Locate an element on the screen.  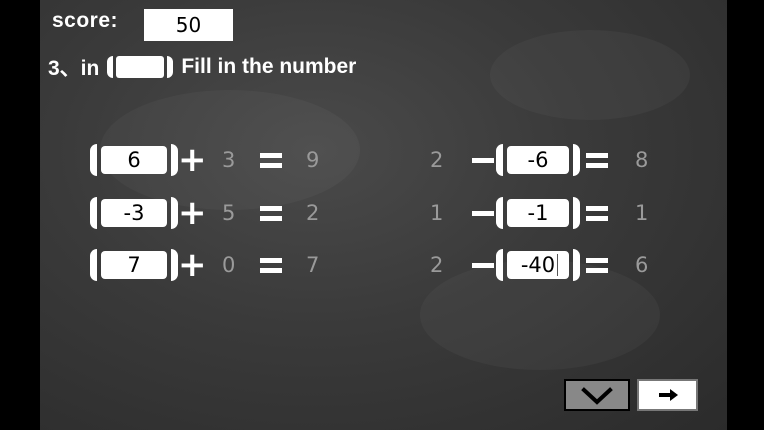
answer-slot: -40 is located at coordinates (538, 265).